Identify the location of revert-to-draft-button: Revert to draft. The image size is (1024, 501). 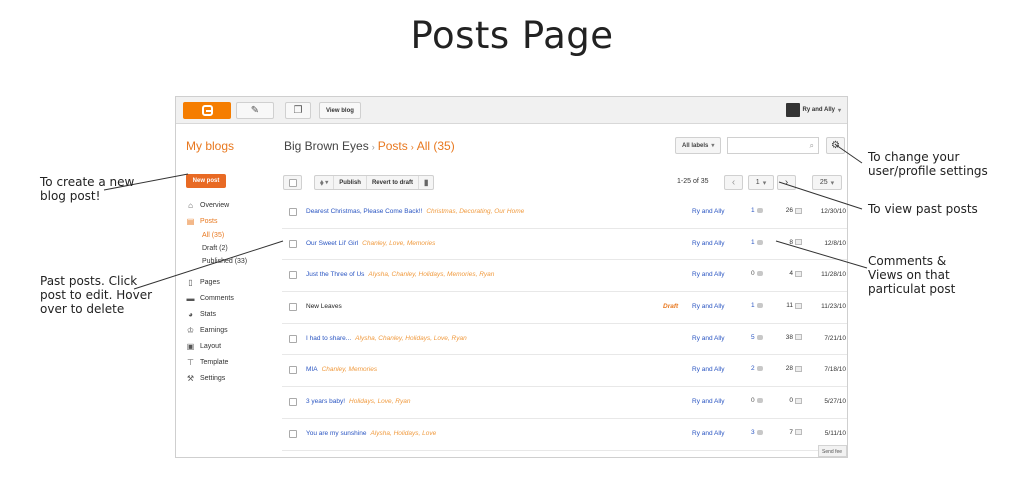
(393, 182).